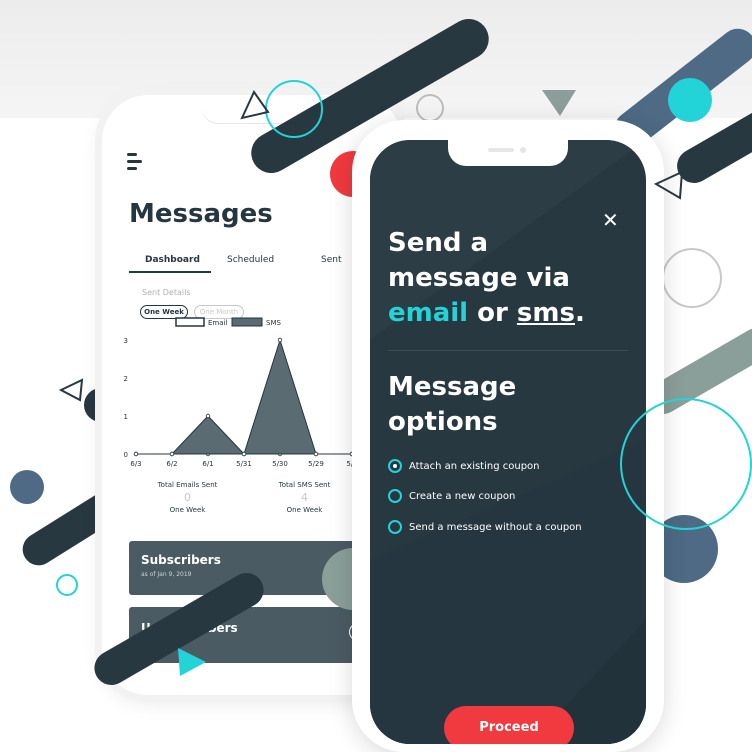  What do you see at coordinates (207, 464) in the screenshot?
I see `x-tick-label: 6/1` at bounding box center [207, 464].